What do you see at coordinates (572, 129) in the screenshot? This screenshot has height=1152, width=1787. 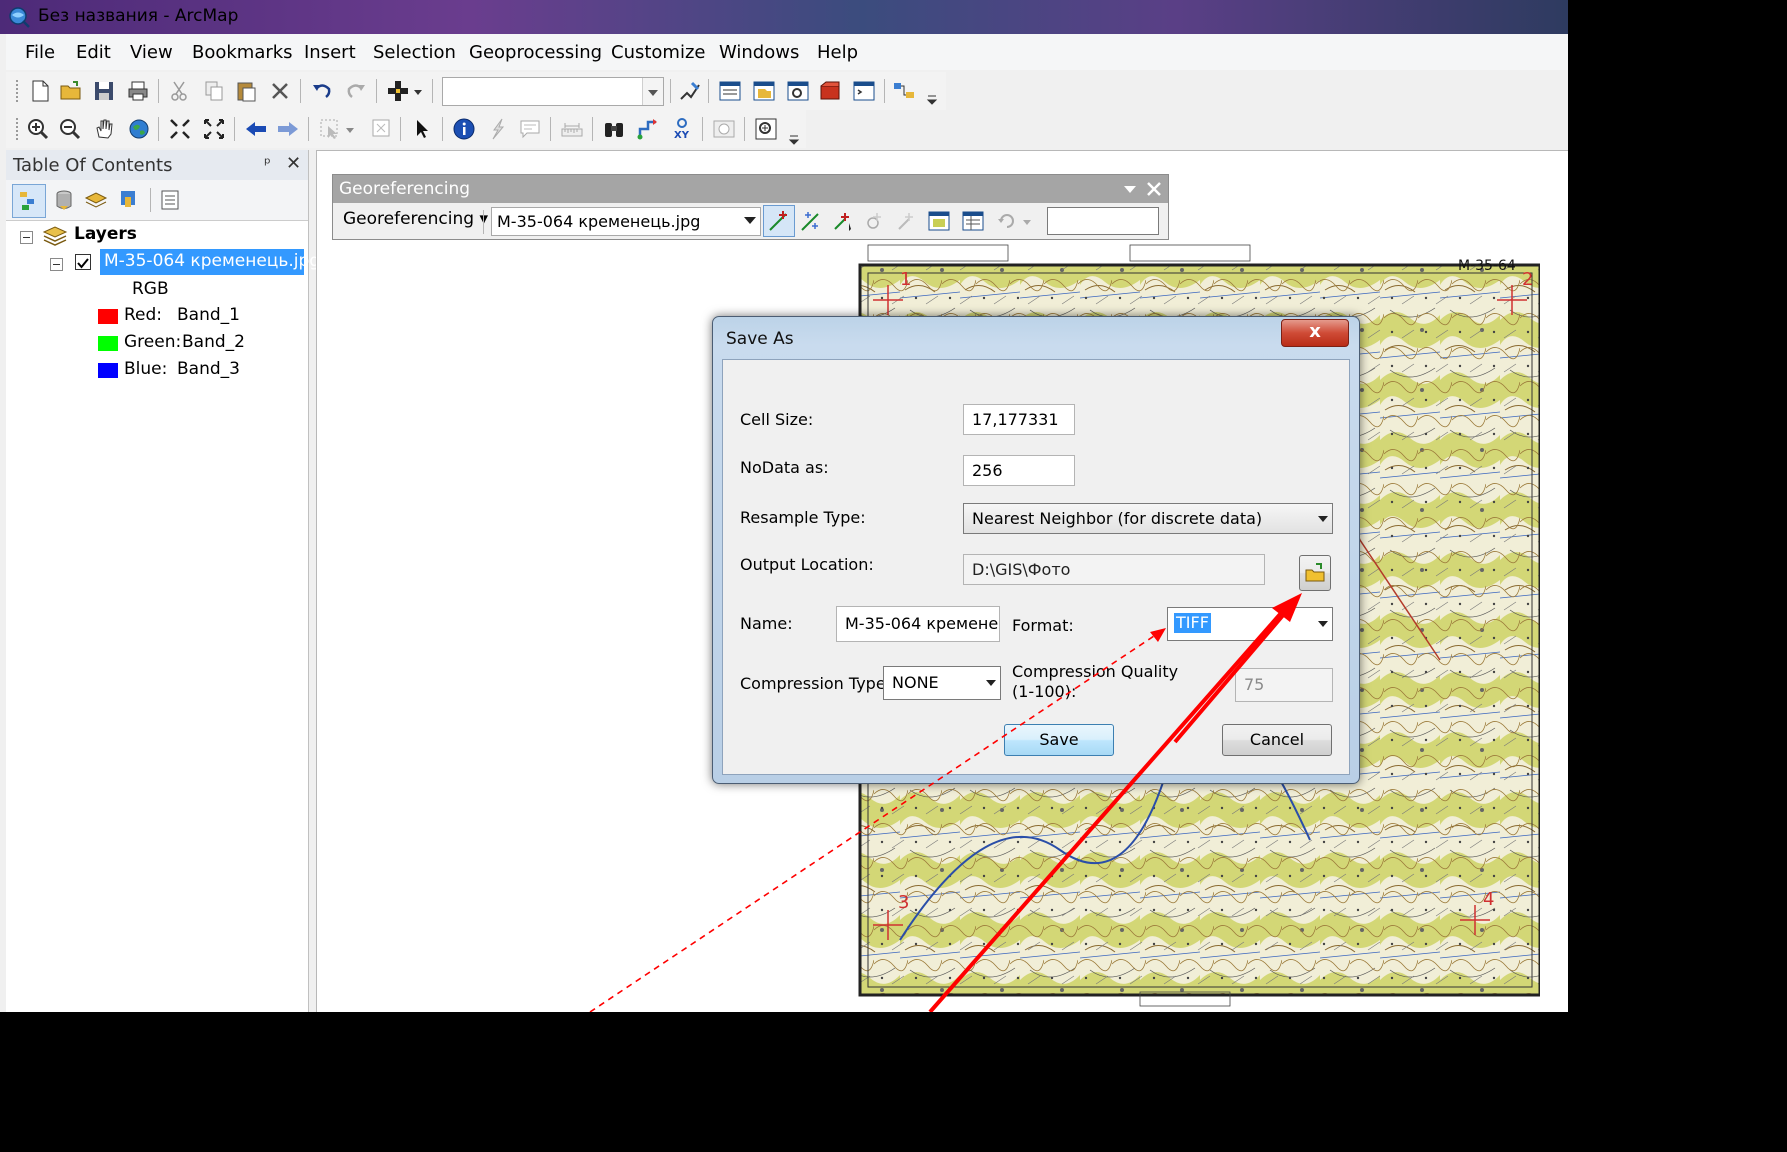 I see `measure-ruler-icon` at bounding box center [572, 129].